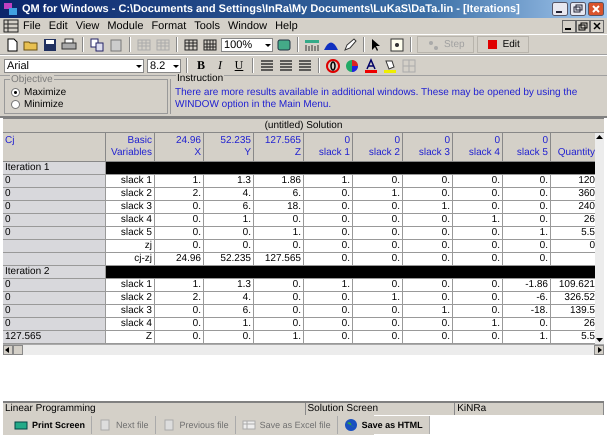  I want to click on table-cell: cj-zj, so click(130, 259).